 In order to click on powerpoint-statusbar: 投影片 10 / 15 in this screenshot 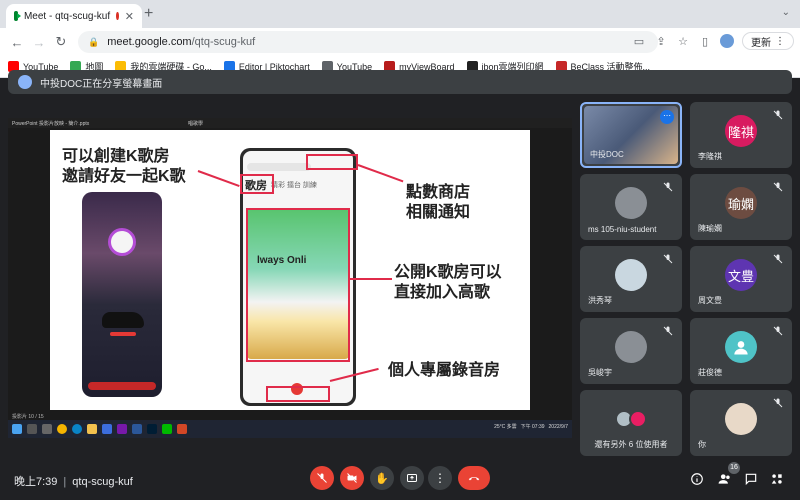, I will do `click(290, 416)`.